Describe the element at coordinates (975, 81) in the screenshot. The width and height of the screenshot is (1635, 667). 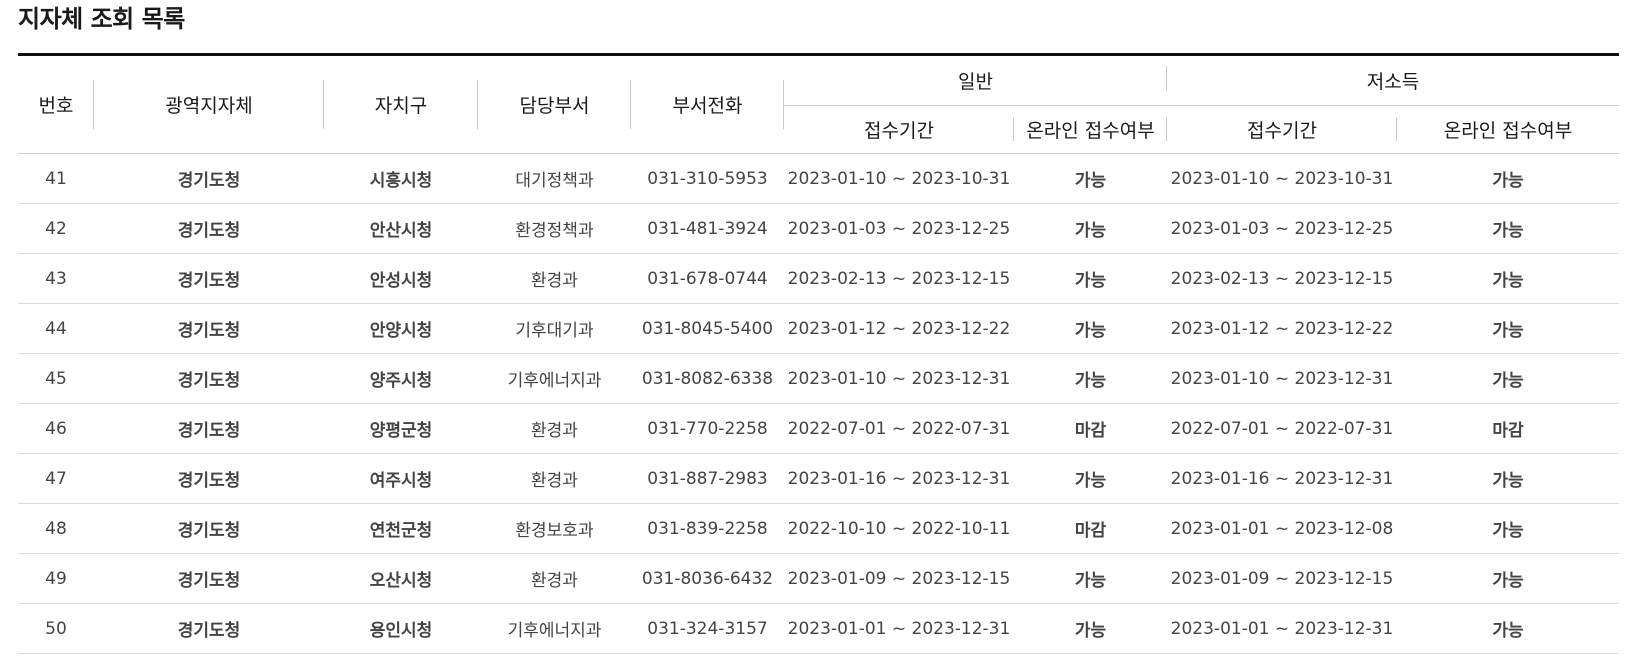
I see `header-group-general: 일반` at that location.